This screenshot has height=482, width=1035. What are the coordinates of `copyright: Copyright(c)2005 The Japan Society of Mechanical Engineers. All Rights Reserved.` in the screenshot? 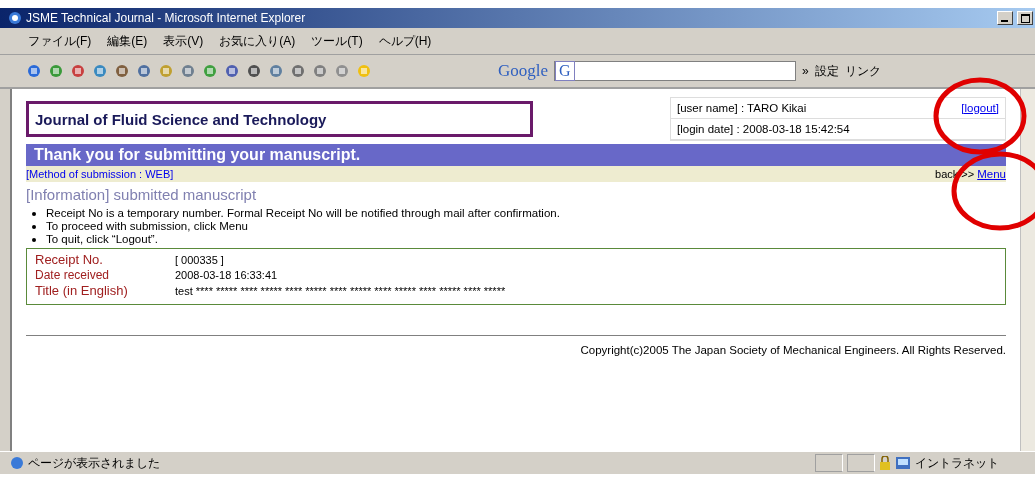 It's located at (792, 350).